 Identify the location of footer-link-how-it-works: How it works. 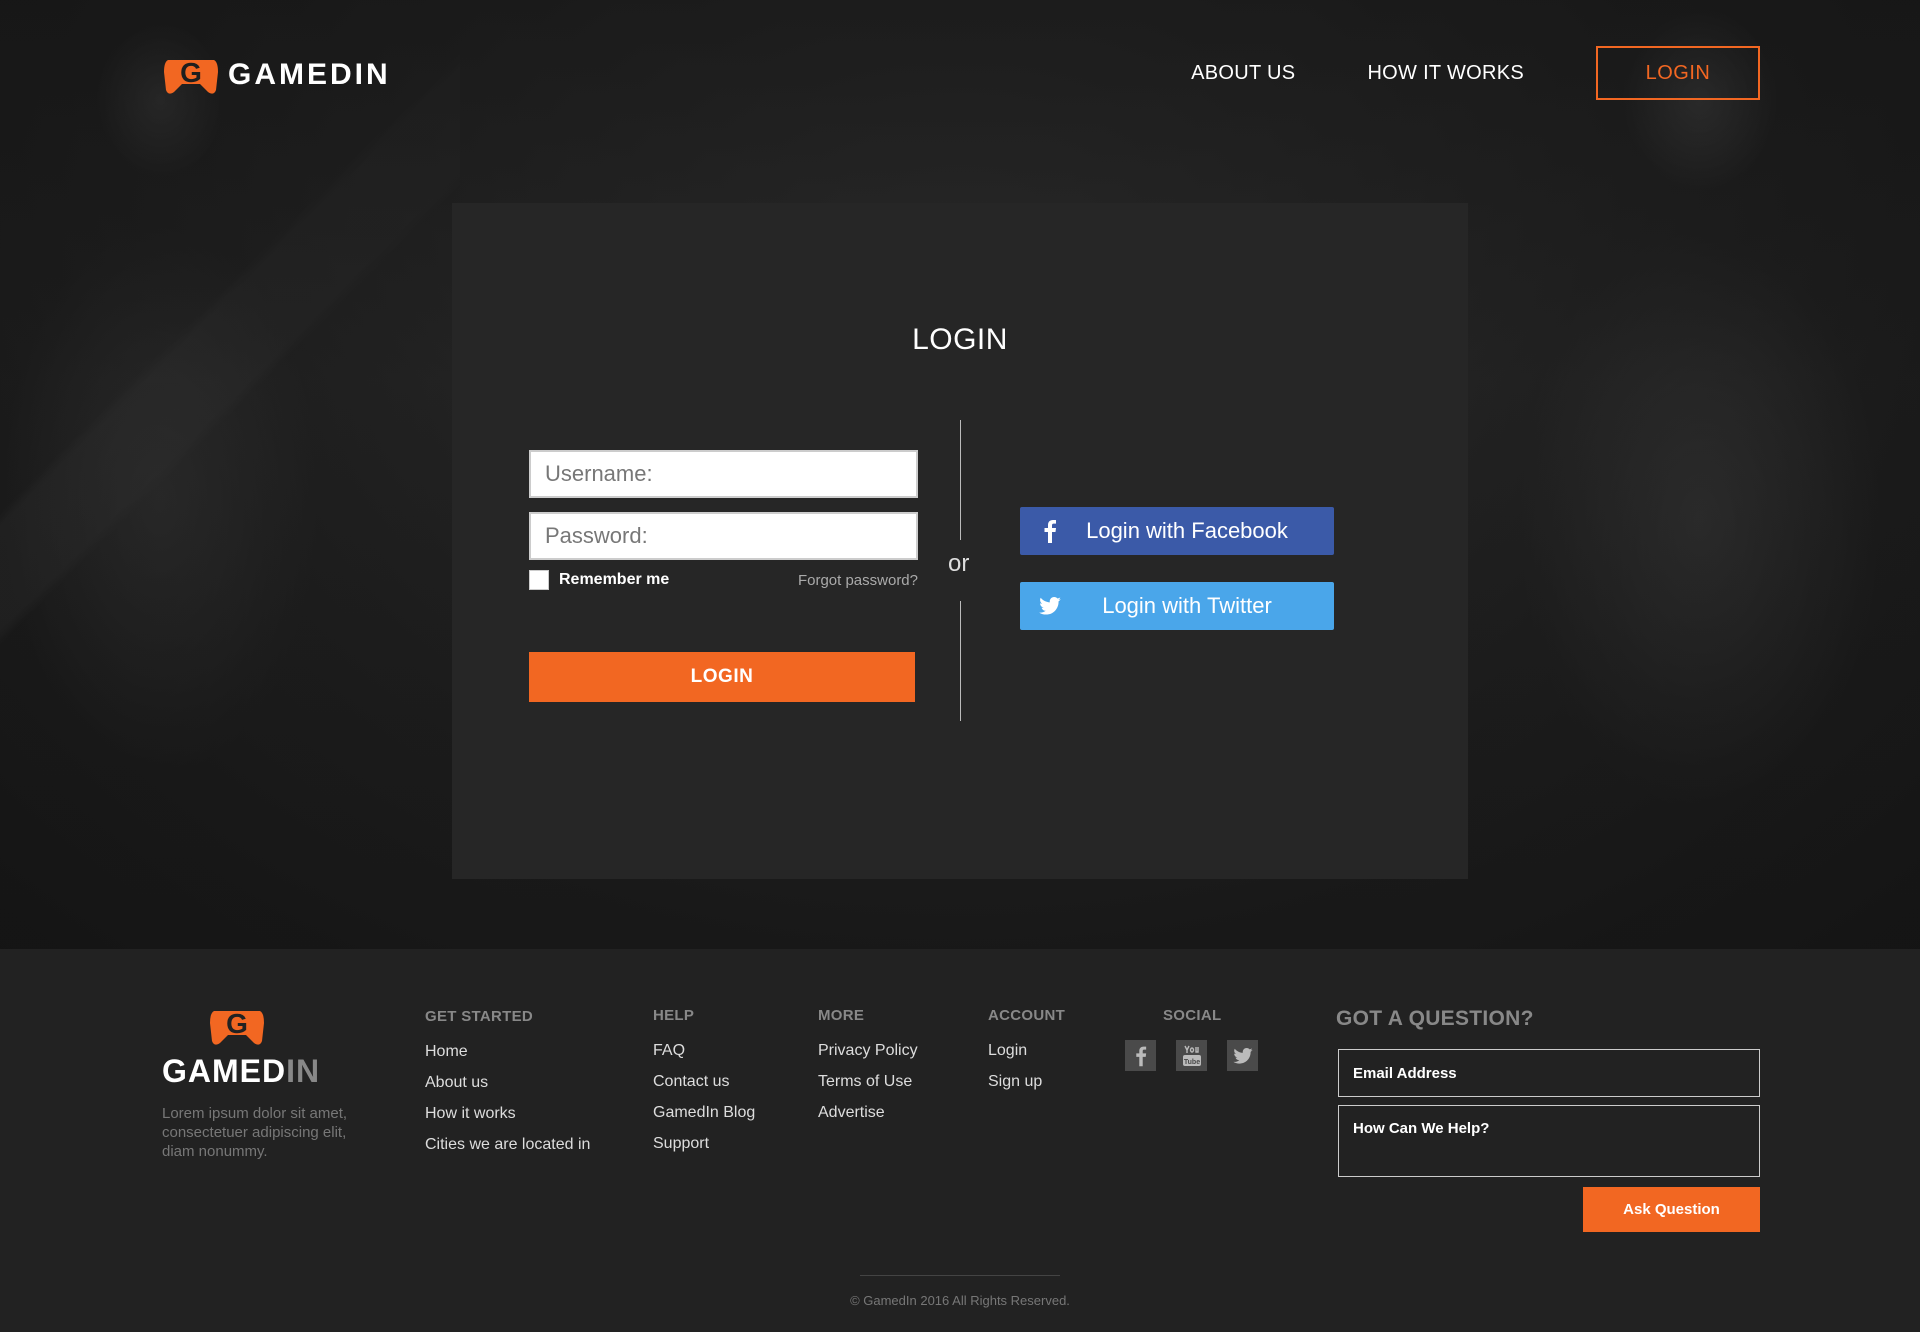
(507, 1114).